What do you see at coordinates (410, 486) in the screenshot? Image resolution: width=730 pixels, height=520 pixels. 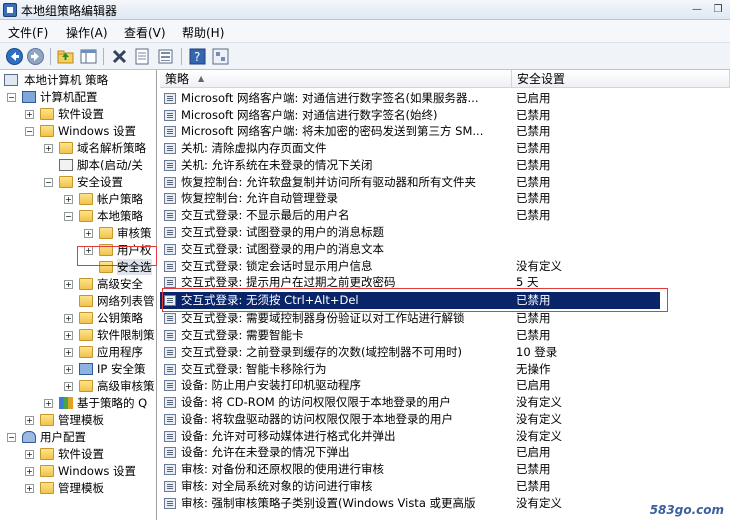 I see `table-row: 审核: 对全局系统对象的访问进行审核 已禁用` at bounding box center [410, 486].